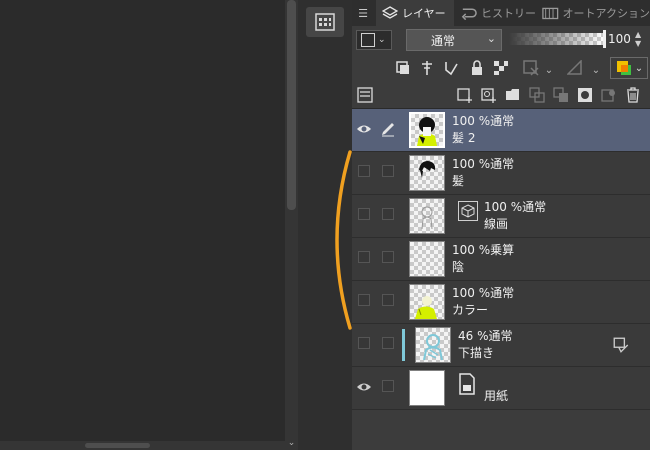  What do you see at coordinates (483, 250) in the screenshot?
I see `layer-blend-opacity: 100 %乗算` at bounding box center [483, 250].